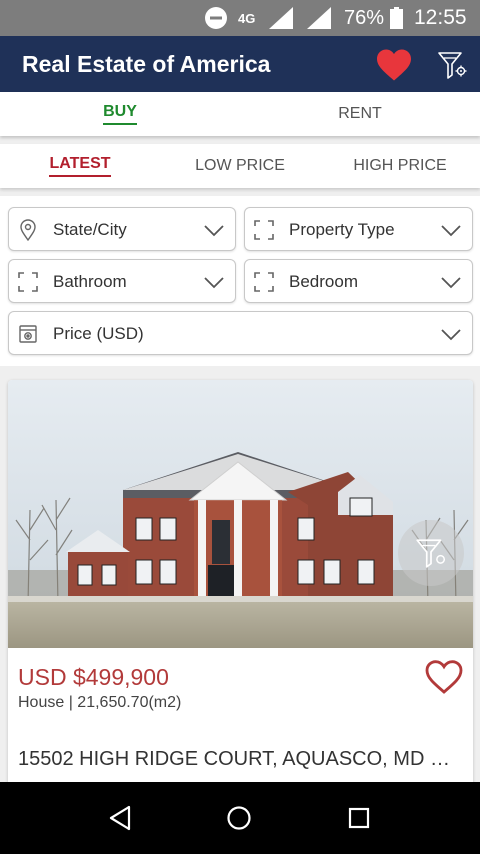 The image size is (480, 854). I want to click on sort-high-price-tab: HIGH PRICE, so click(400, 166).